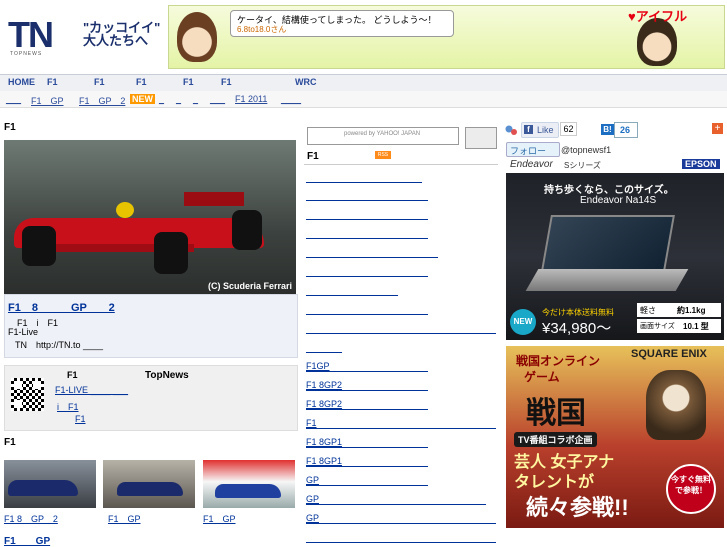 The image size is (727, 547). Describe the element at coordinates (577, 507) in the screenshot. I see `sq-ad-line3: 続々参戦!!` at that location.